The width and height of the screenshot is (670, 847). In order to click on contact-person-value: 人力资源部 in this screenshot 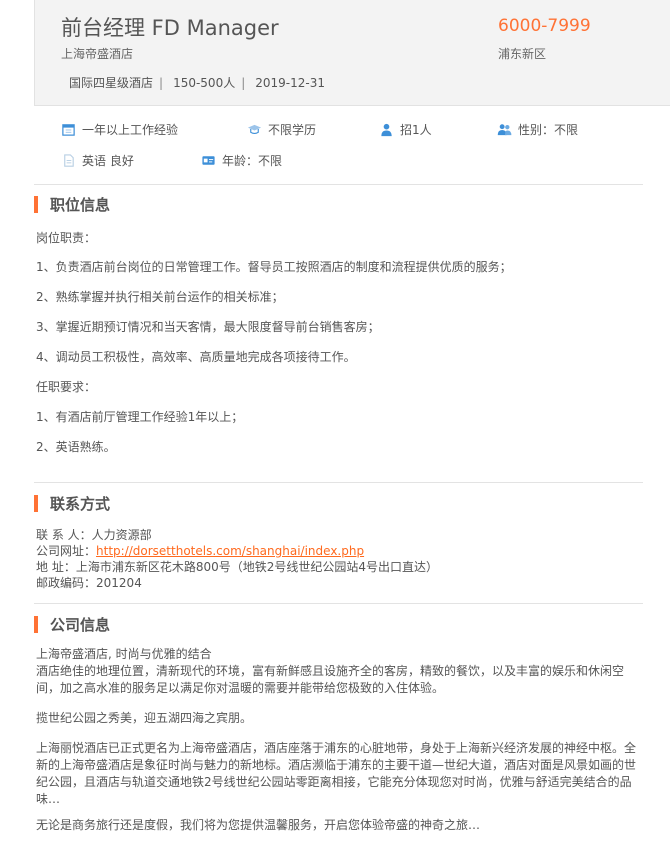, I will do `click(121, 535)`.